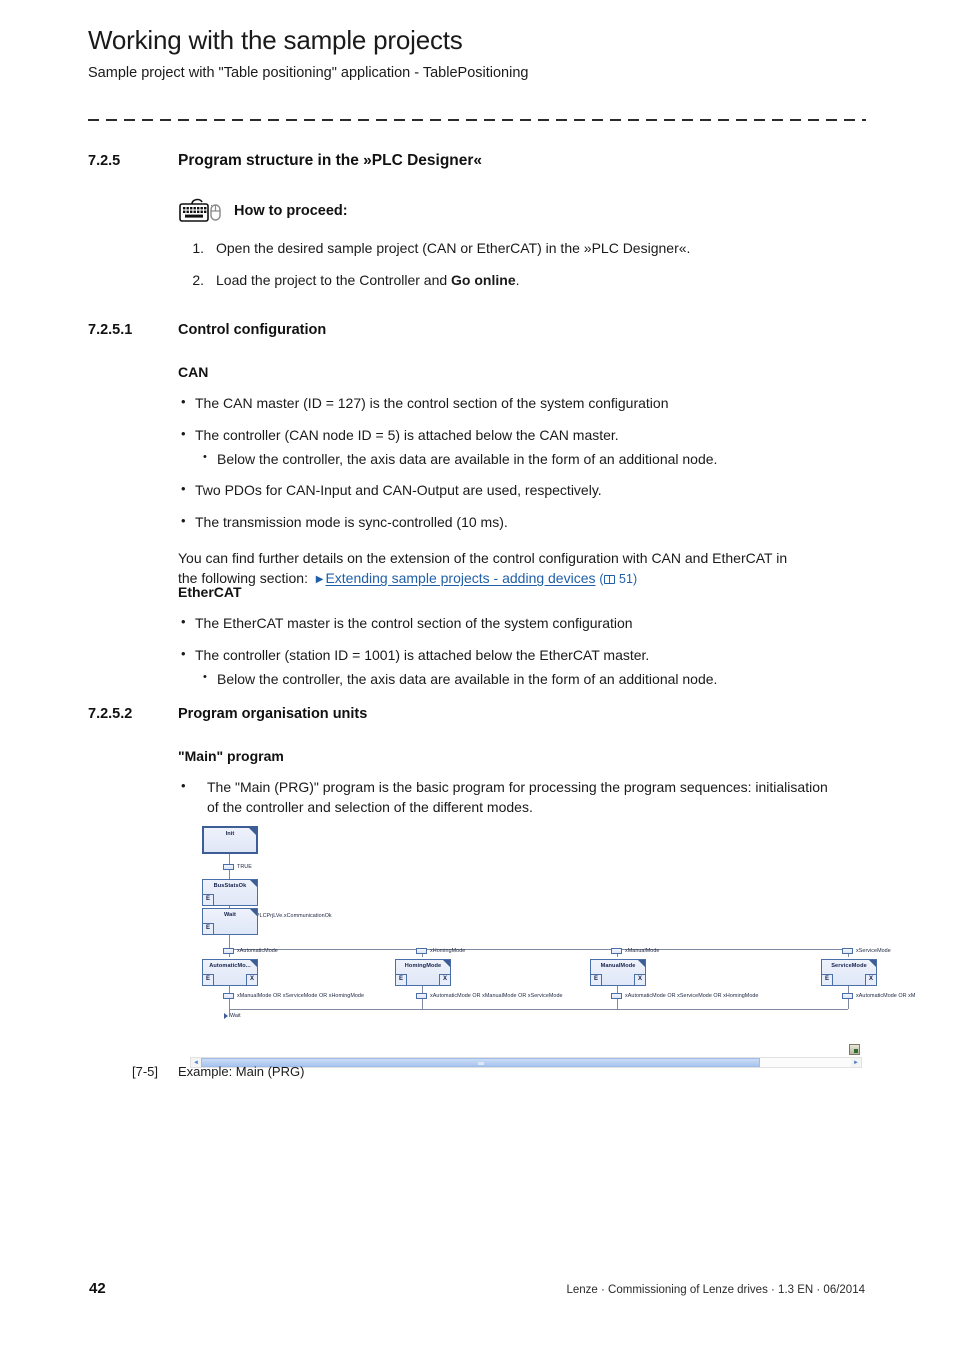 The height and width of the screenshot is (1350, 954). What do you see at coordinates (538, 1009) in the screenshot?
I see `sfc-convergence-line` at bounding box center [538, 1009].